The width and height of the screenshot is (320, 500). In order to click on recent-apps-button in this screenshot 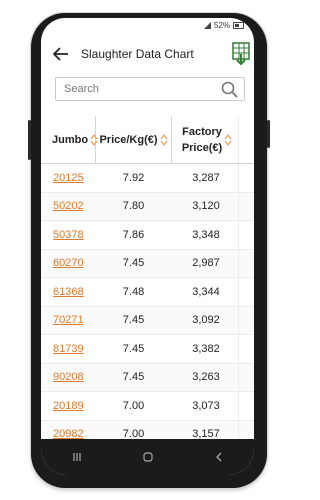, I will do `click(77, 457)`.